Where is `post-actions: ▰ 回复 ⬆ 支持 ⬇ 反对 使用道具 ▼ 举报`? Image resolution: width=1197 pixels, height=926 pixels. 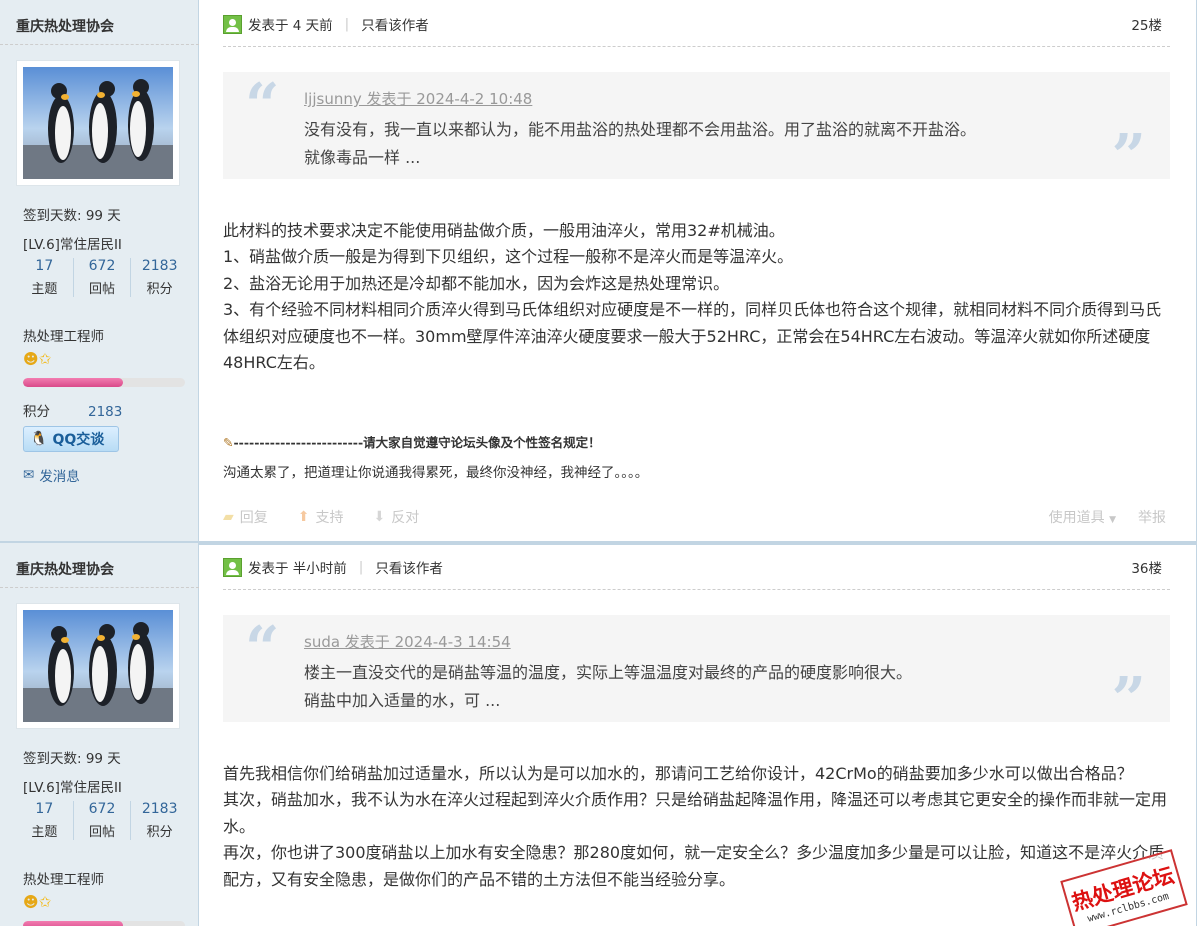 post-actions: ▰ 回复 ⬆ 支持 ⬇ 反对 使用道具 ▼ 举报 is located at coordinates (694, 517).